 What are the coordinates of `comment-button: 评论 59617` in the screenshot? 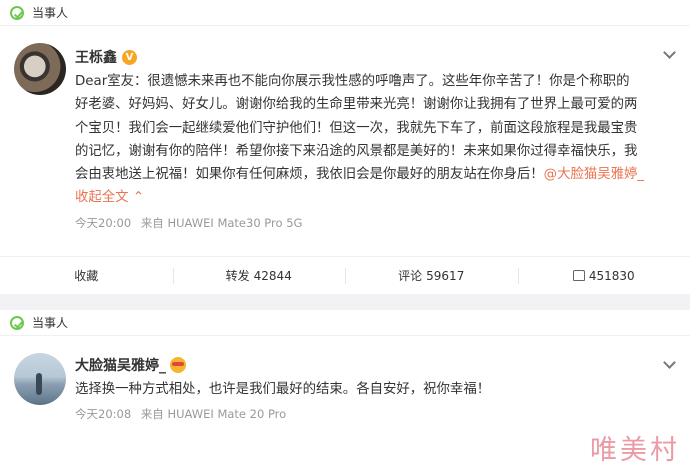 It's located at (431, 276).